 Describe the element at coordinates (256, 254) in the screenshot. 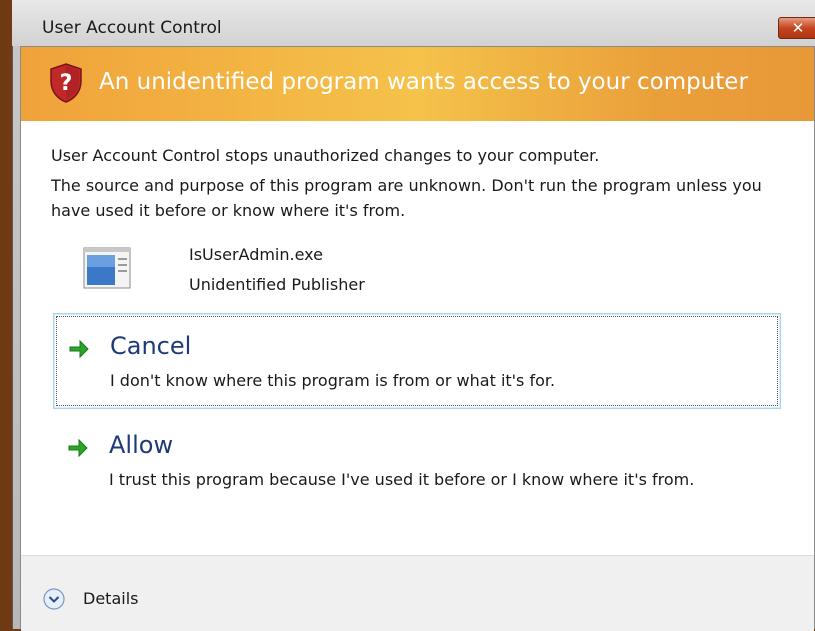

I see `program-name: IsUserAdmin.exe` at that location.